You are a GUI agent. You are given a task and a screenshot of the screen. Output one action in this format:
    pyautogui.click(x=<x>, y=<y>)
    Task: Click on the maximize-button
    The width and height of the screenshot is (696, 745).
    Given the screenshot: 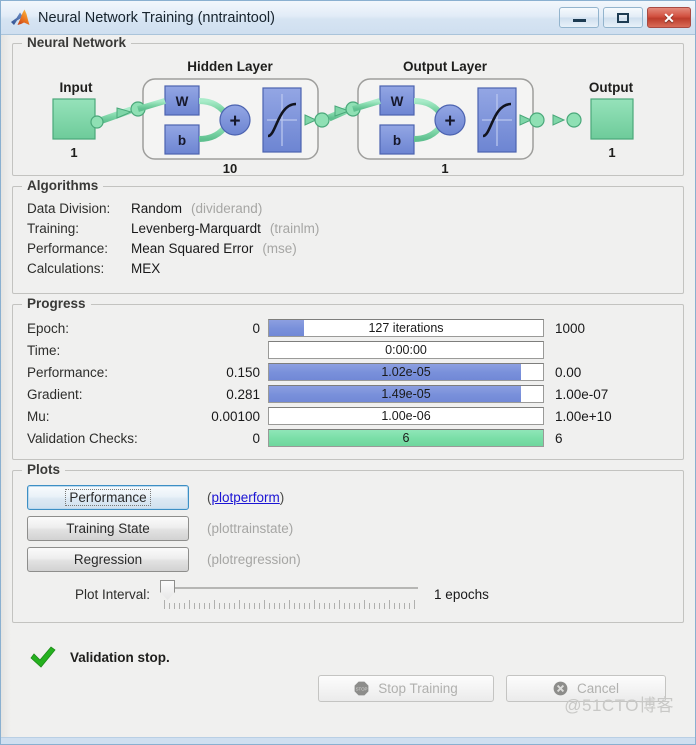 What is the action you would take?
    pyautogui.click(x=623, y=17)
    